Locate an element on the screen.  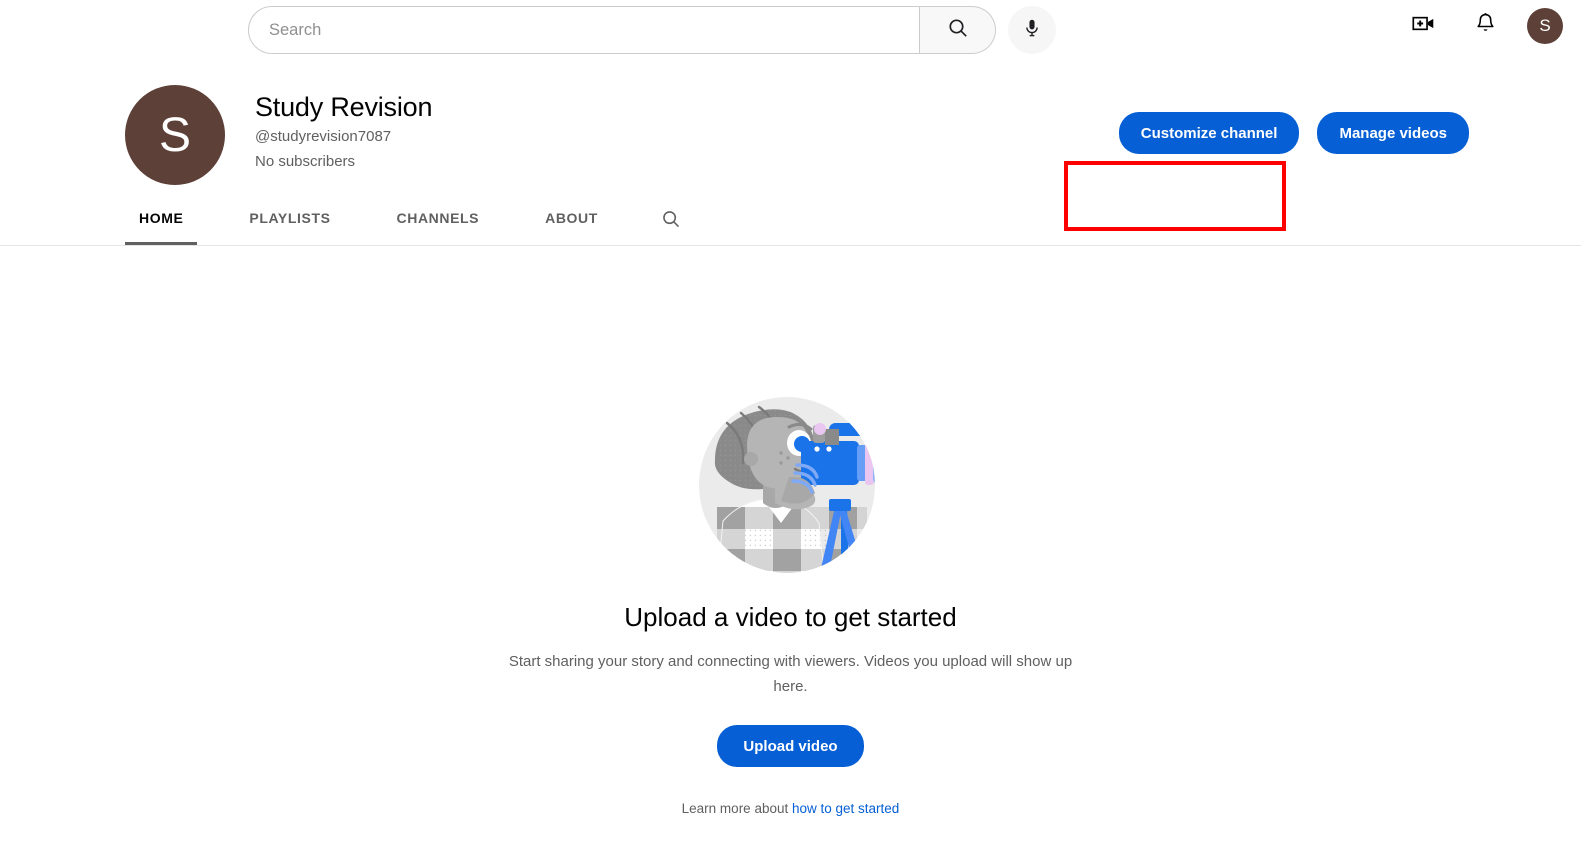
channel-avatar-letter: S is located at coordinates (174, 135).